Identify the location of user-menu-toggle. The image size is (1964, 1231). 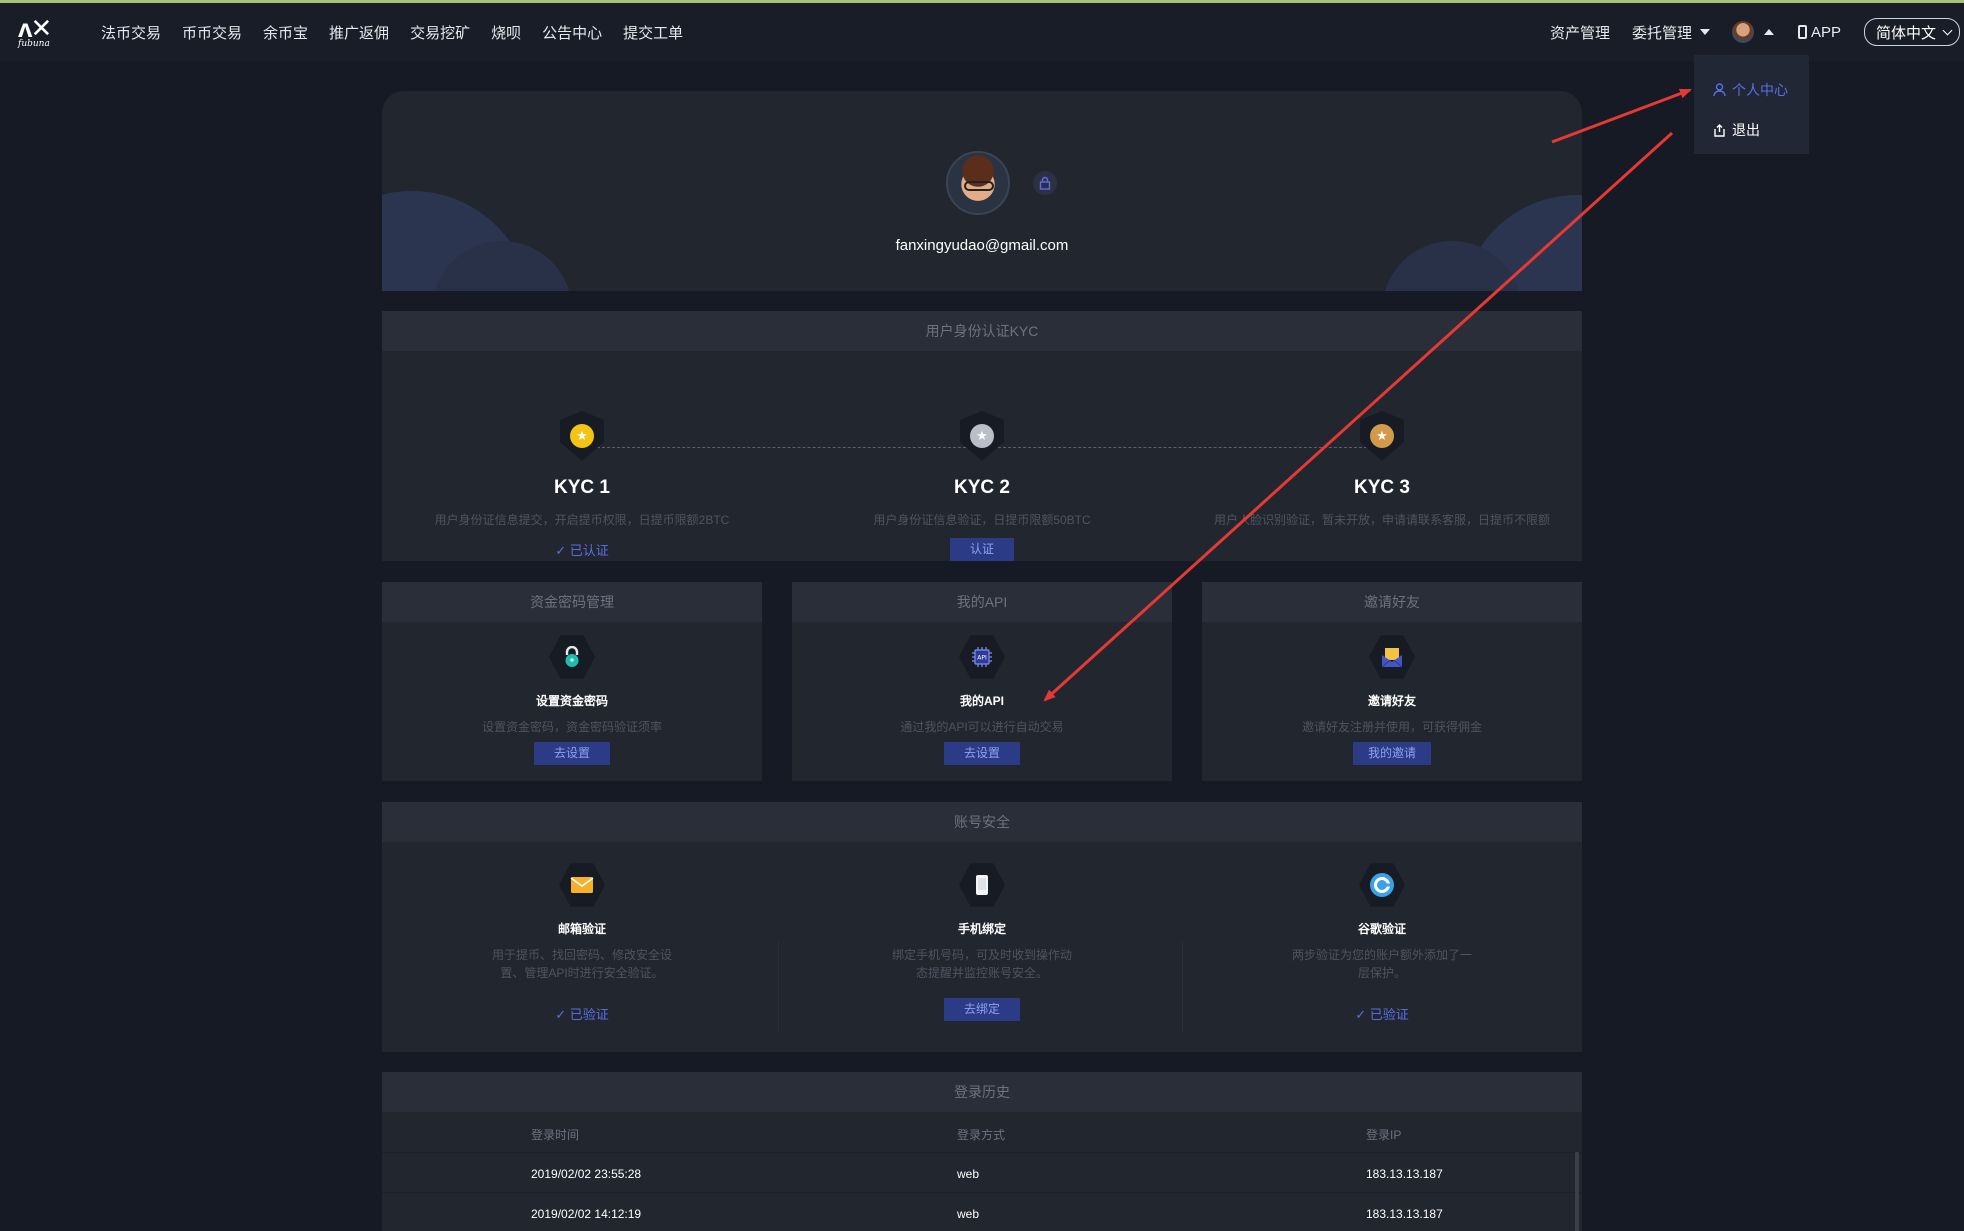
(1752, 32).